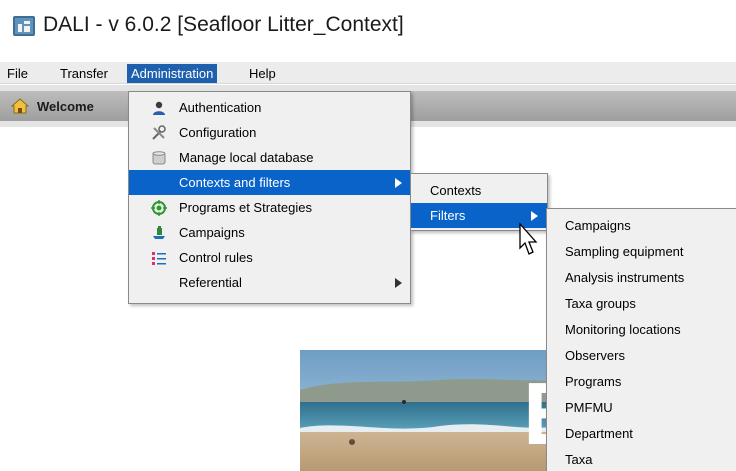  What do you see at coordinates (448, 215) in the screenshot?
I see `menu-label-filters: Filters` at bounding box center [448, 215].